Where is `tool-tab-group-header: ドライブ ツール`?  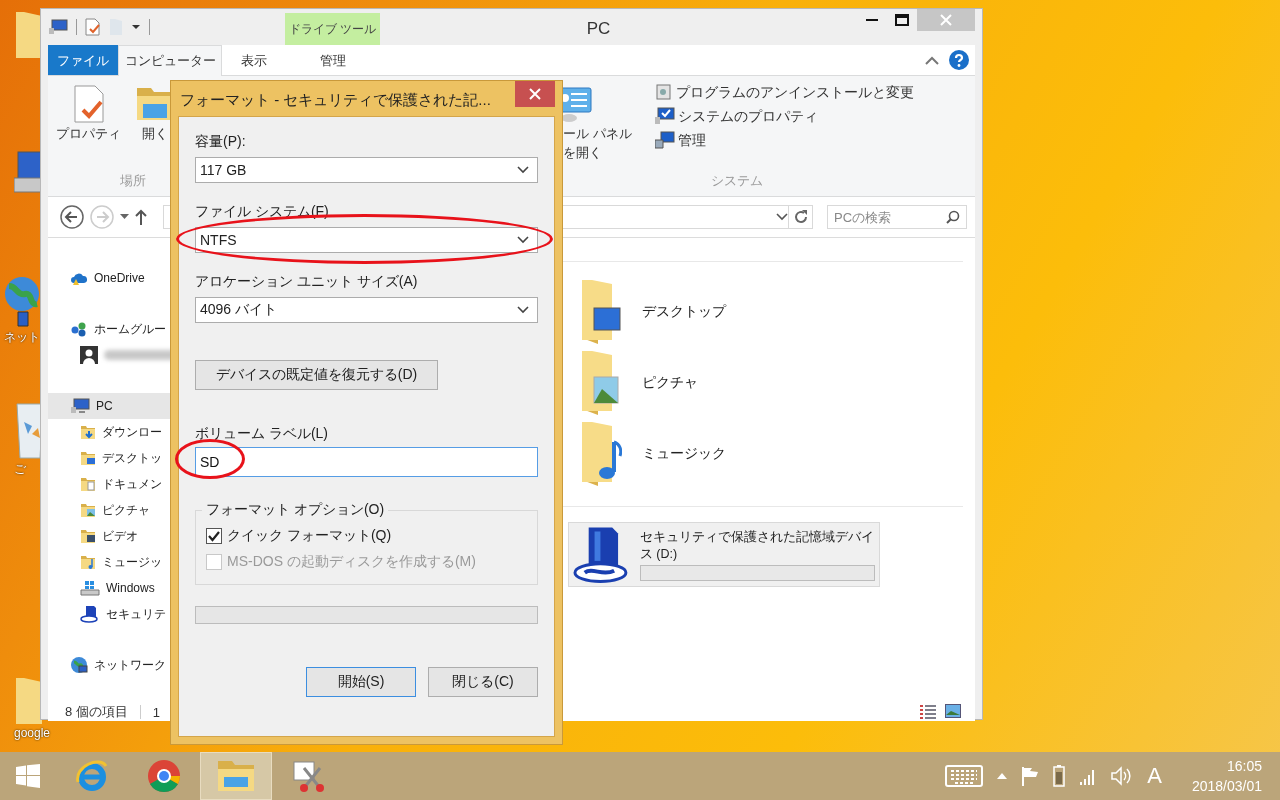
tool-tab-group-header: ドライブ ツール is located at coordinates (332, 29).